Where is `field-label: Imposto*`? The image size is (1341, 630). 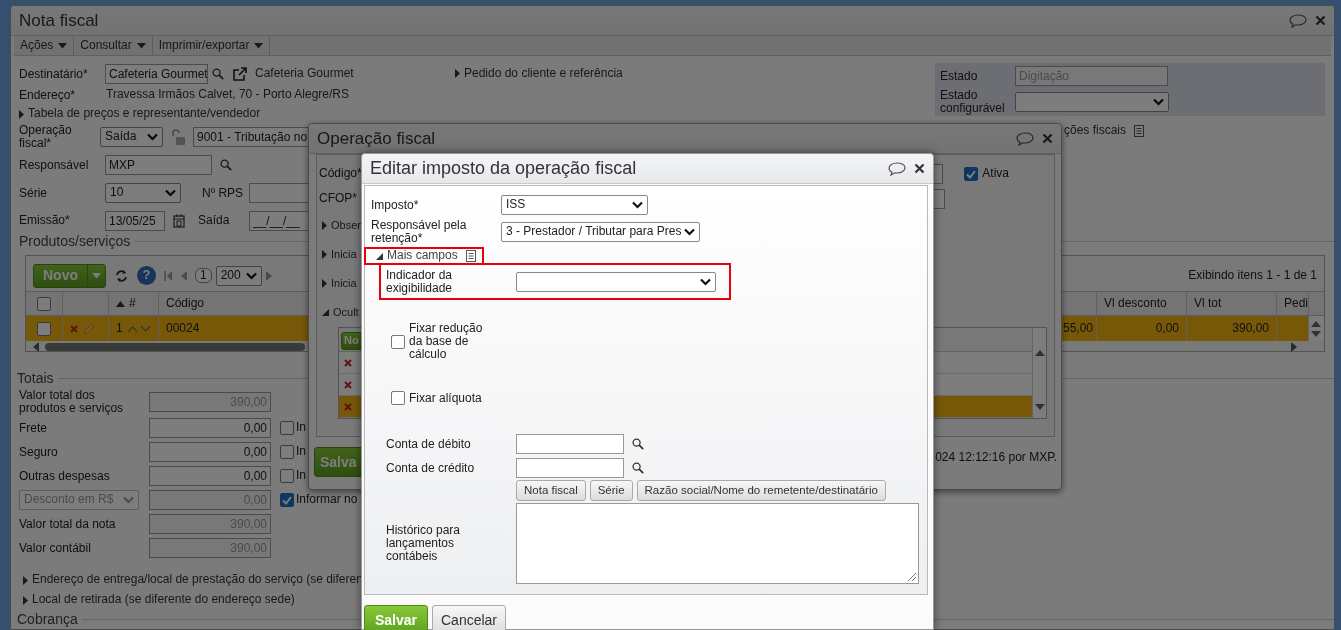 field-label: Imposto* is located at coordinates (395, 205).